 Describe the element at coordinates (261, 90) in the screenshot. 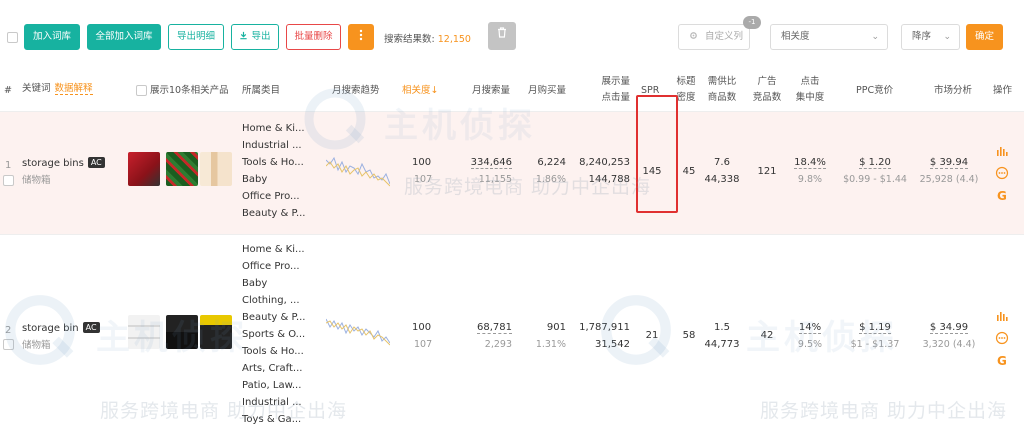

I see `col-category: 所属类目` at that location.